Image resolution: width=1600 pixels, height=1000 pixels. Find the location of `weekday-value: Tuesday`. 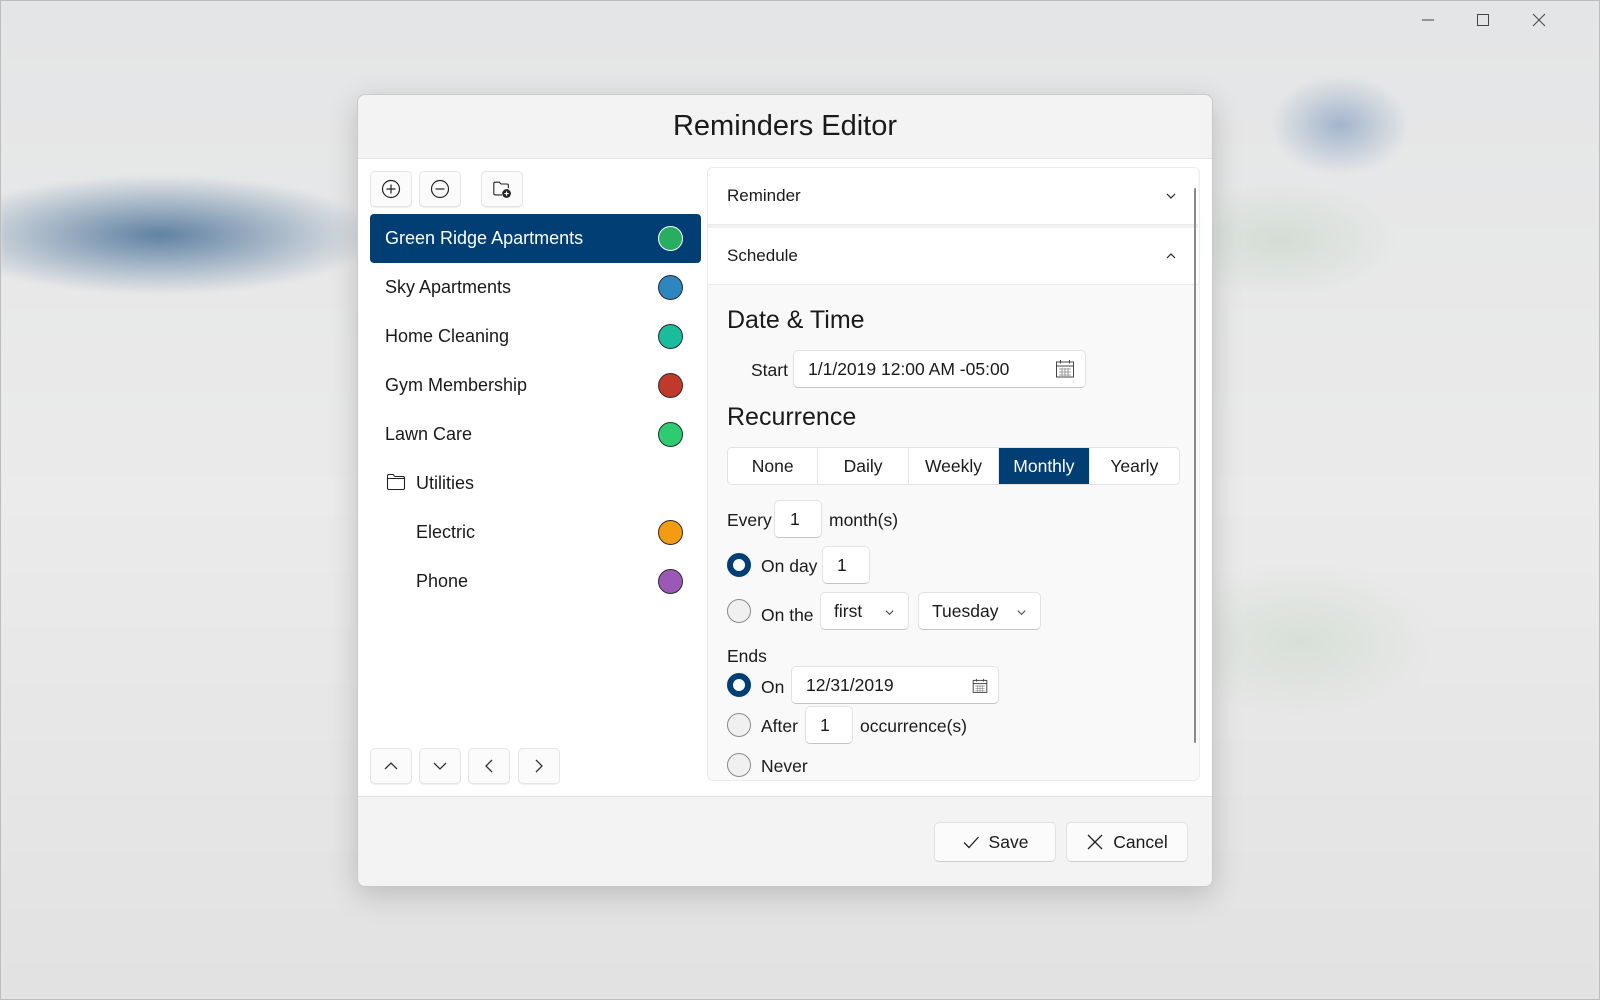

weekday-value: Tuesday is located at coordinates (965, 610).